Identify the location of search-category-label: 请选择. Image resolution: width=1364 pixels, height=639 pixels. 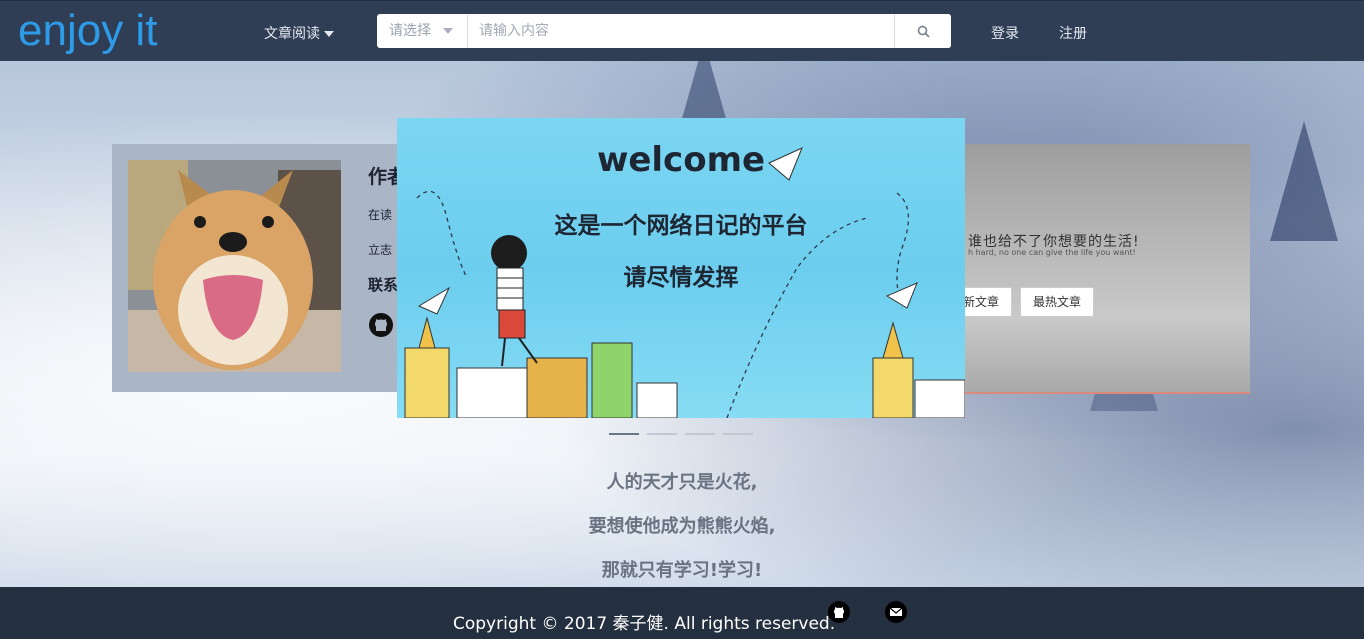
(410, 31).